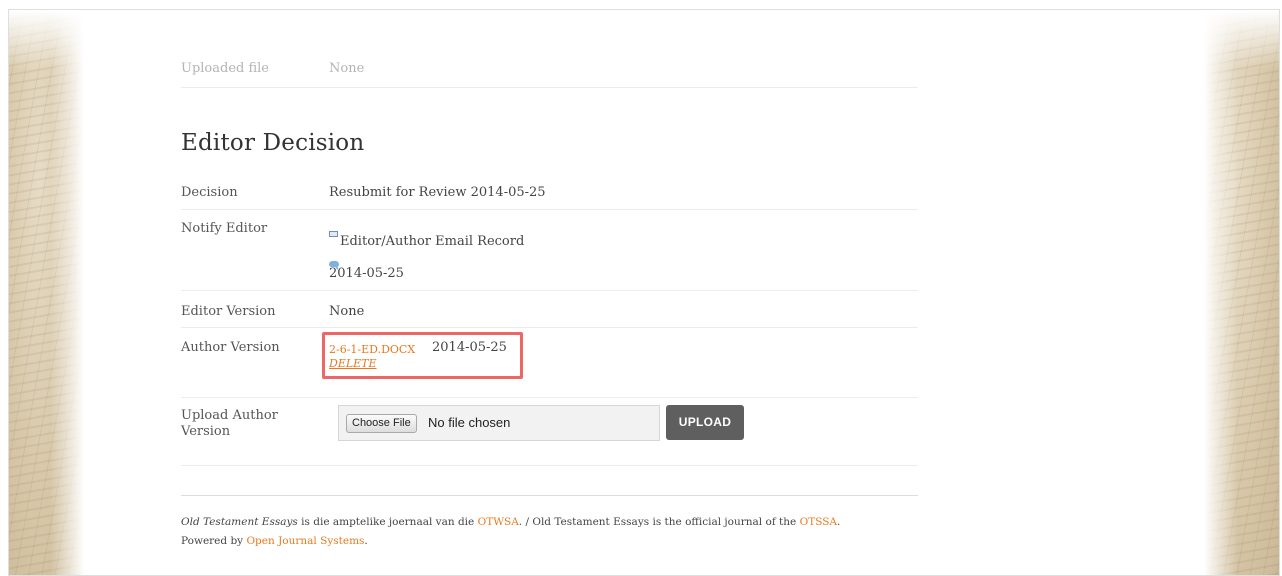 Image resolution: width=1282 pixels, height=576 pixels. Describe the element at coordinates (549, 191) in the screenshot. I see `decision-row: Decision Resubmit for Review 2014-05-25` at that location.